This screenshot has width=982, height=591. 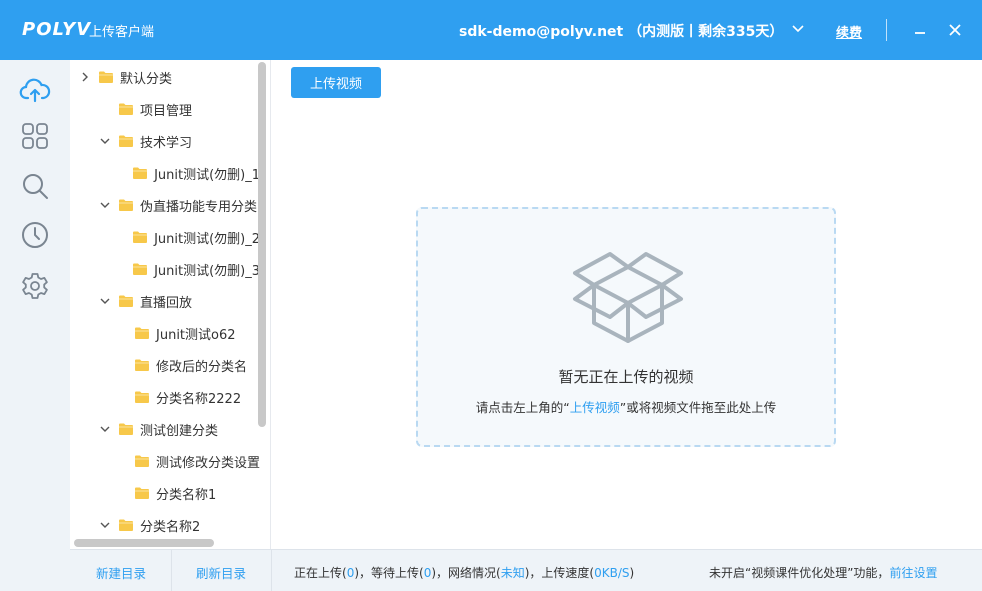 I want to click on tree-item-label: Junit测试(勿删)_3, so click(x=207, y=271).